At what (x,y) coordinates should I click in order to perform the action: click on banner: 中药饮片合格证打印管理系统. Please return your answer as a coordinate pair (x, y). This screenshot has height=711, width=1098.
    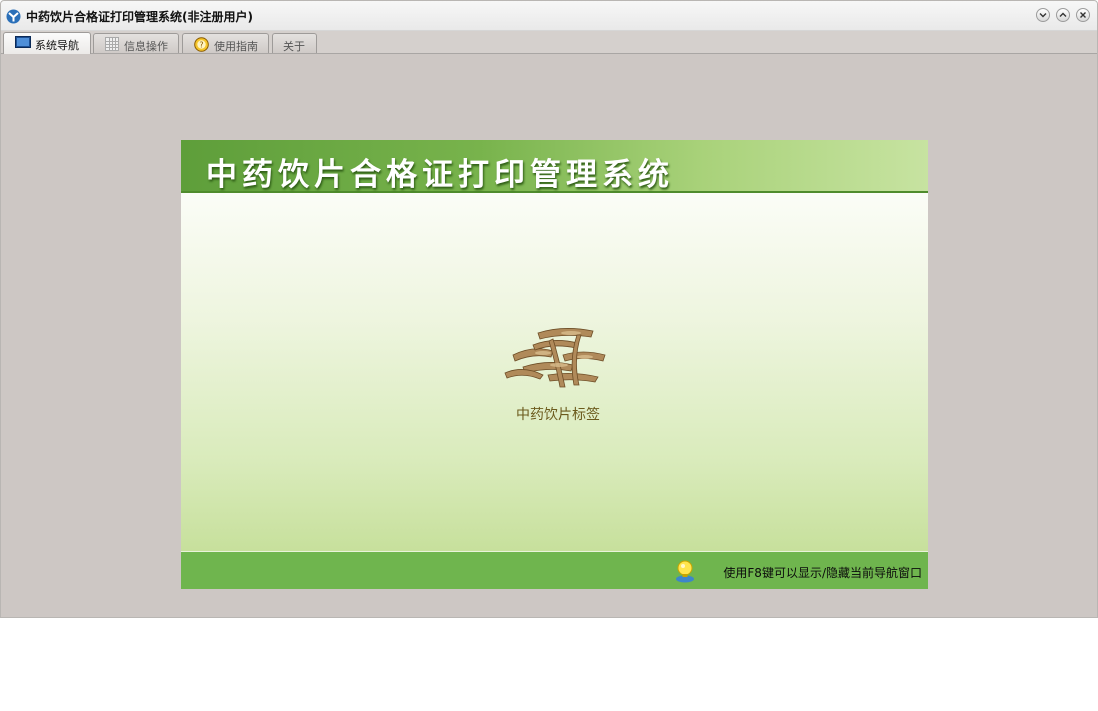
    Looking at the image, I should click on (554, 166).